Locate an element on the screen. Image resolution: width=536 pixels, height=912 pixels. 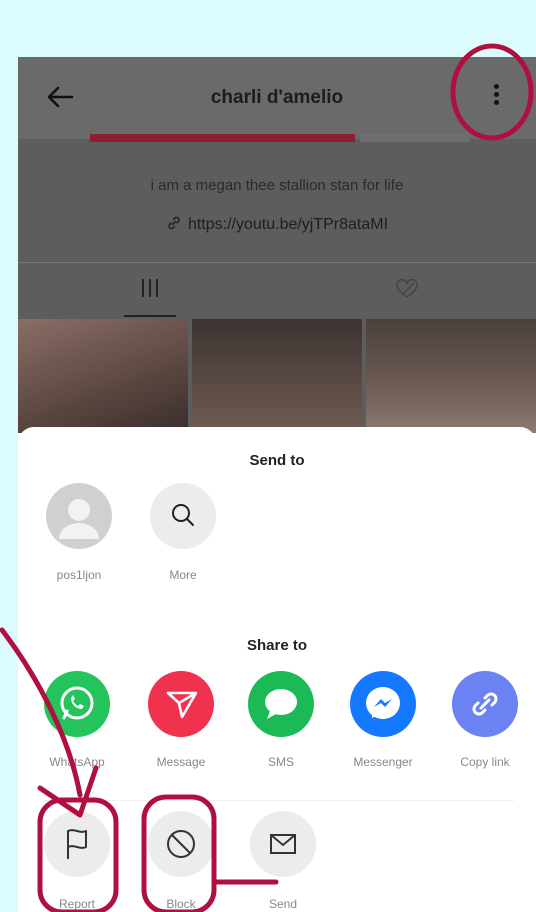
more-button is located at coordinates (183, 516).